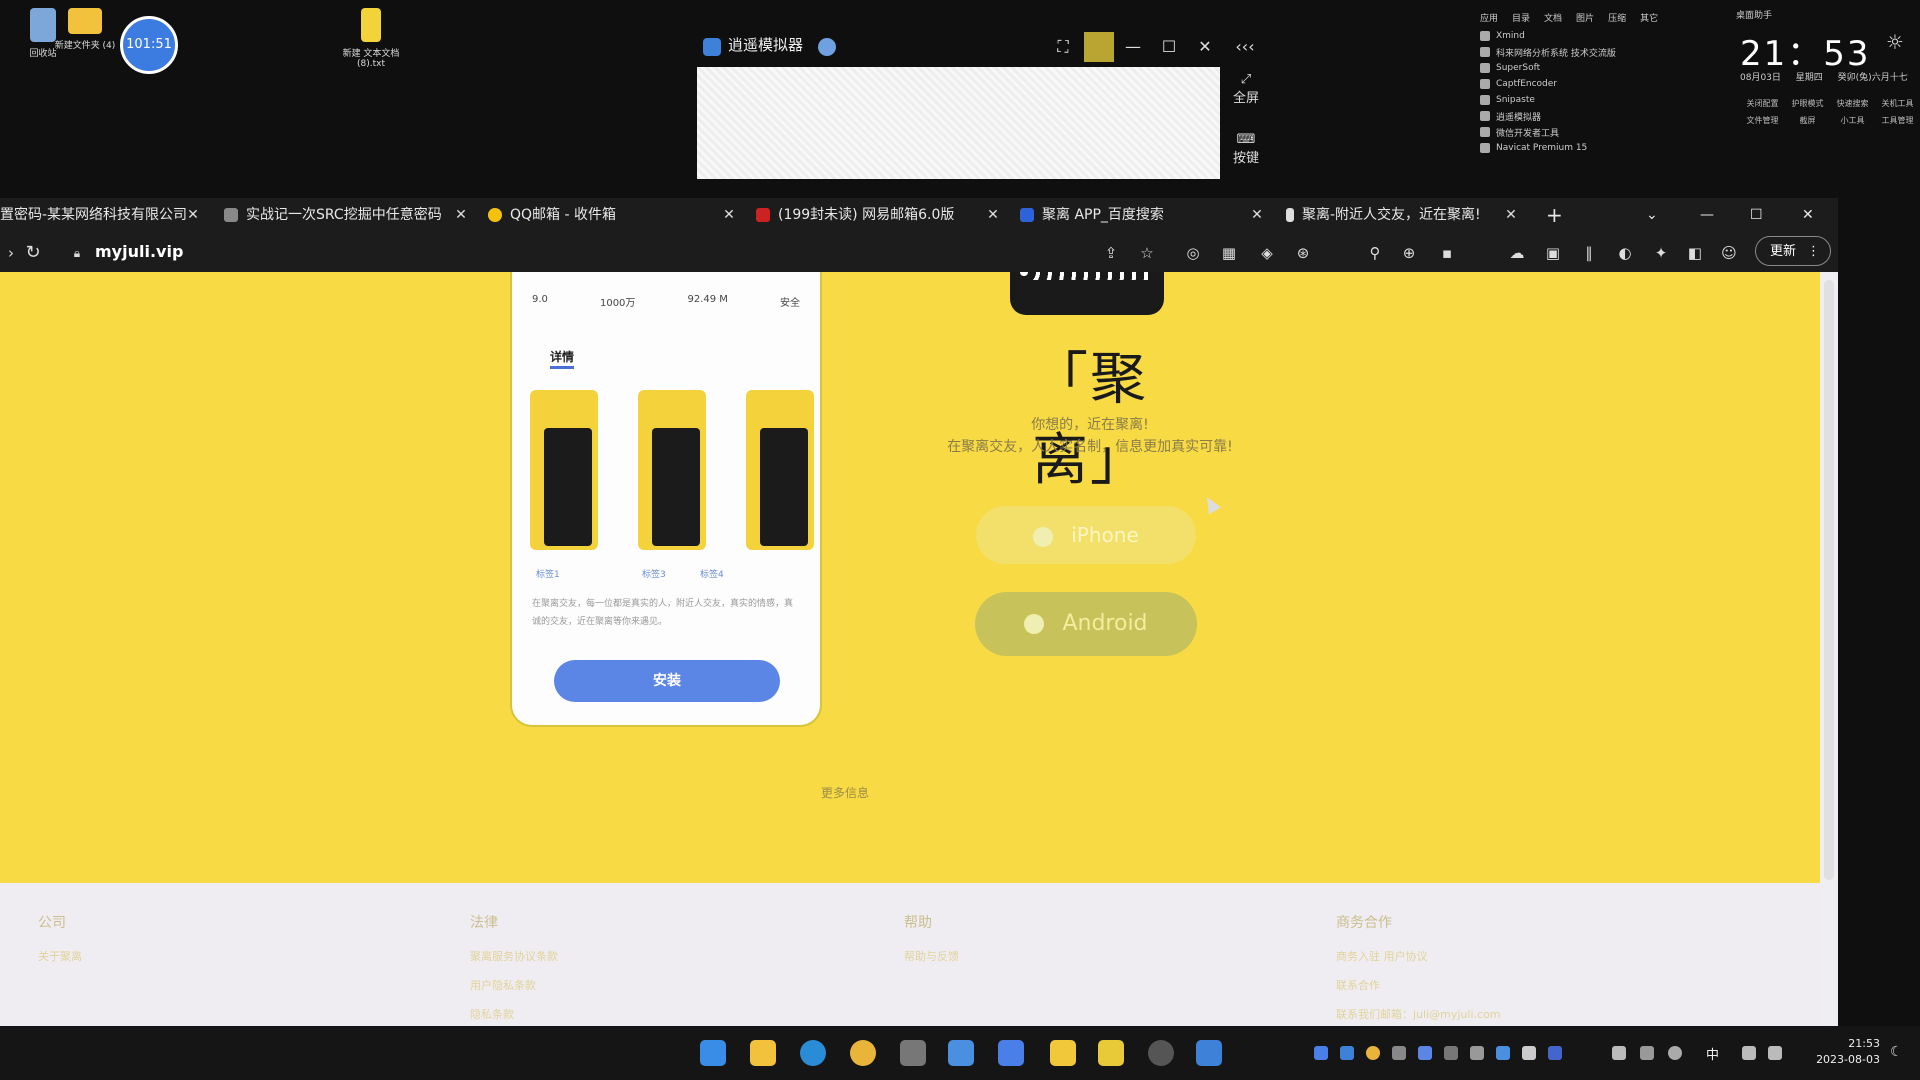 The width and height of the screenshot is (1920, 1080). I want to click on footer-link: 联系我们邮箱：juli@myjuli.com, so click(1418, 1014).